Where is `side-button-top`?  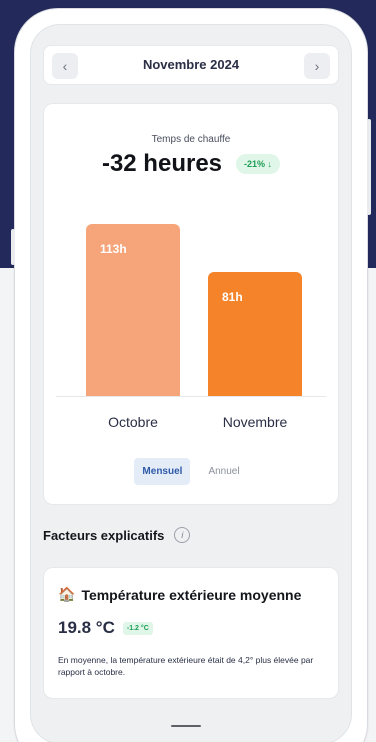
side-button-top is located at coordinates (13, 247).